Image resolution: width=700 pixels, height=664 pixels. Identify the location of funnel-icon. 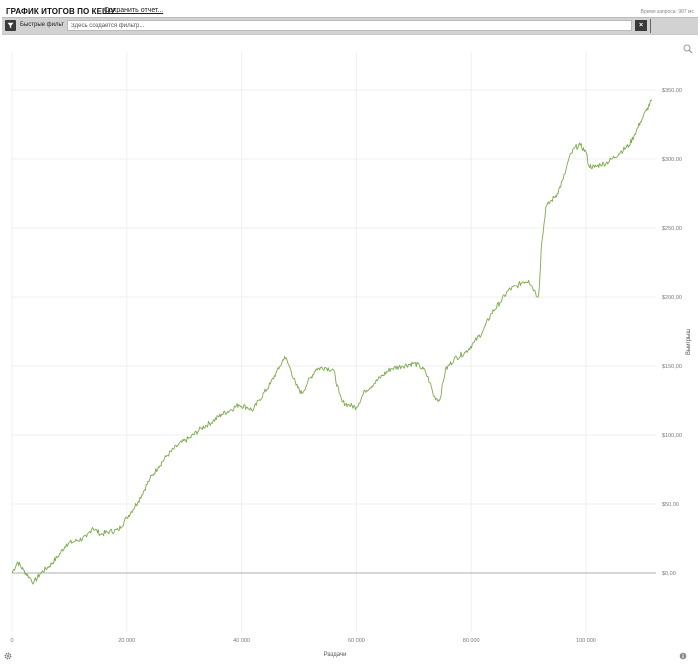
(10, 25).